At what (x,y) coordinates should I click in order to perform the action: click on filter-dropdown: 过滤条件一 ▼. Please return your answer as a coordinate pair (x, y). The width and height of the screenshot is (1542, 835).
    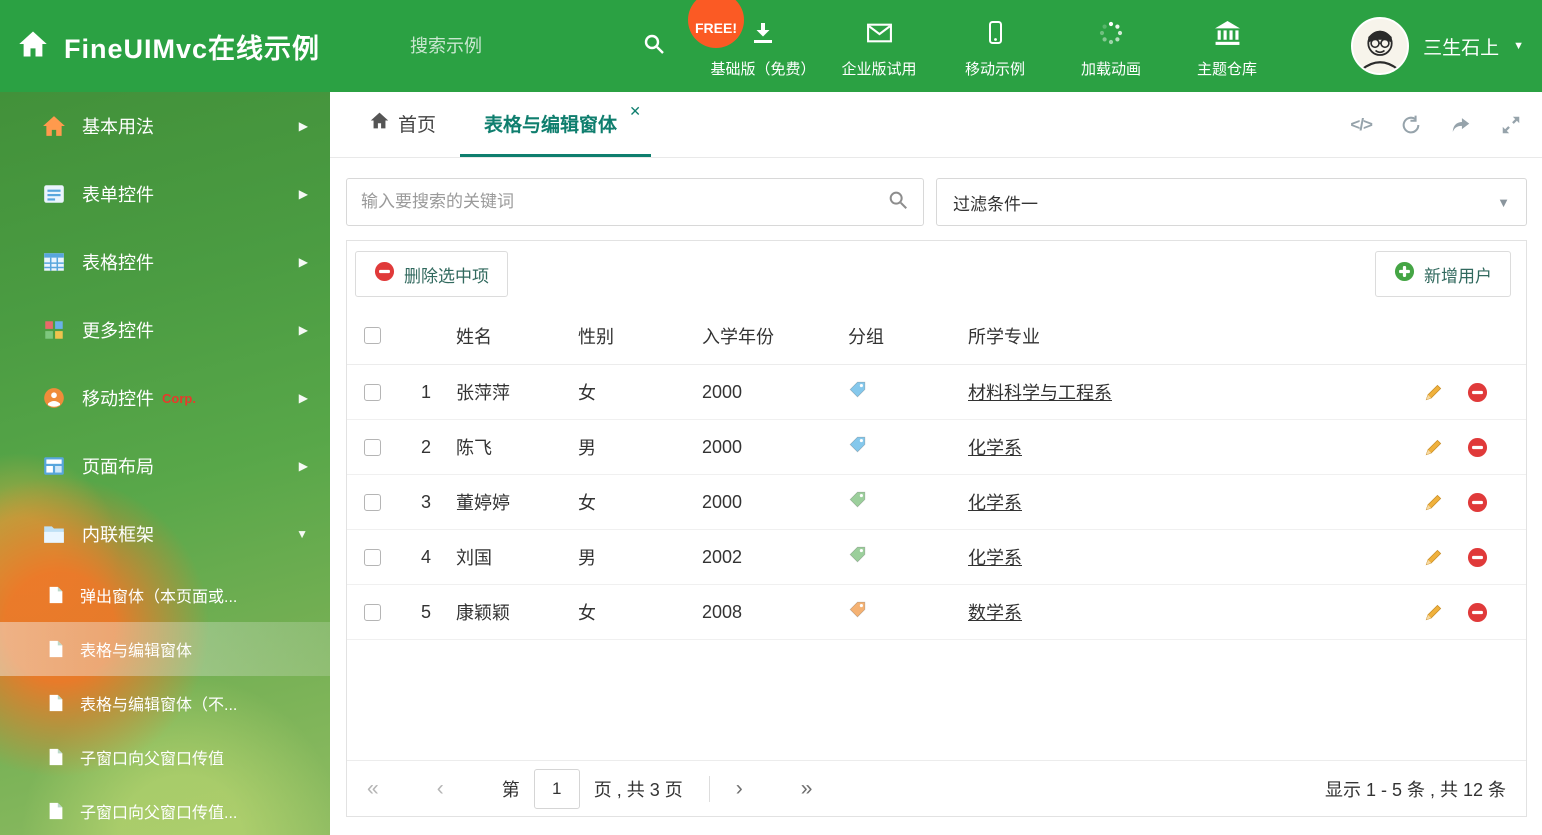
    Looking at the image, I should click on (1231, 202).